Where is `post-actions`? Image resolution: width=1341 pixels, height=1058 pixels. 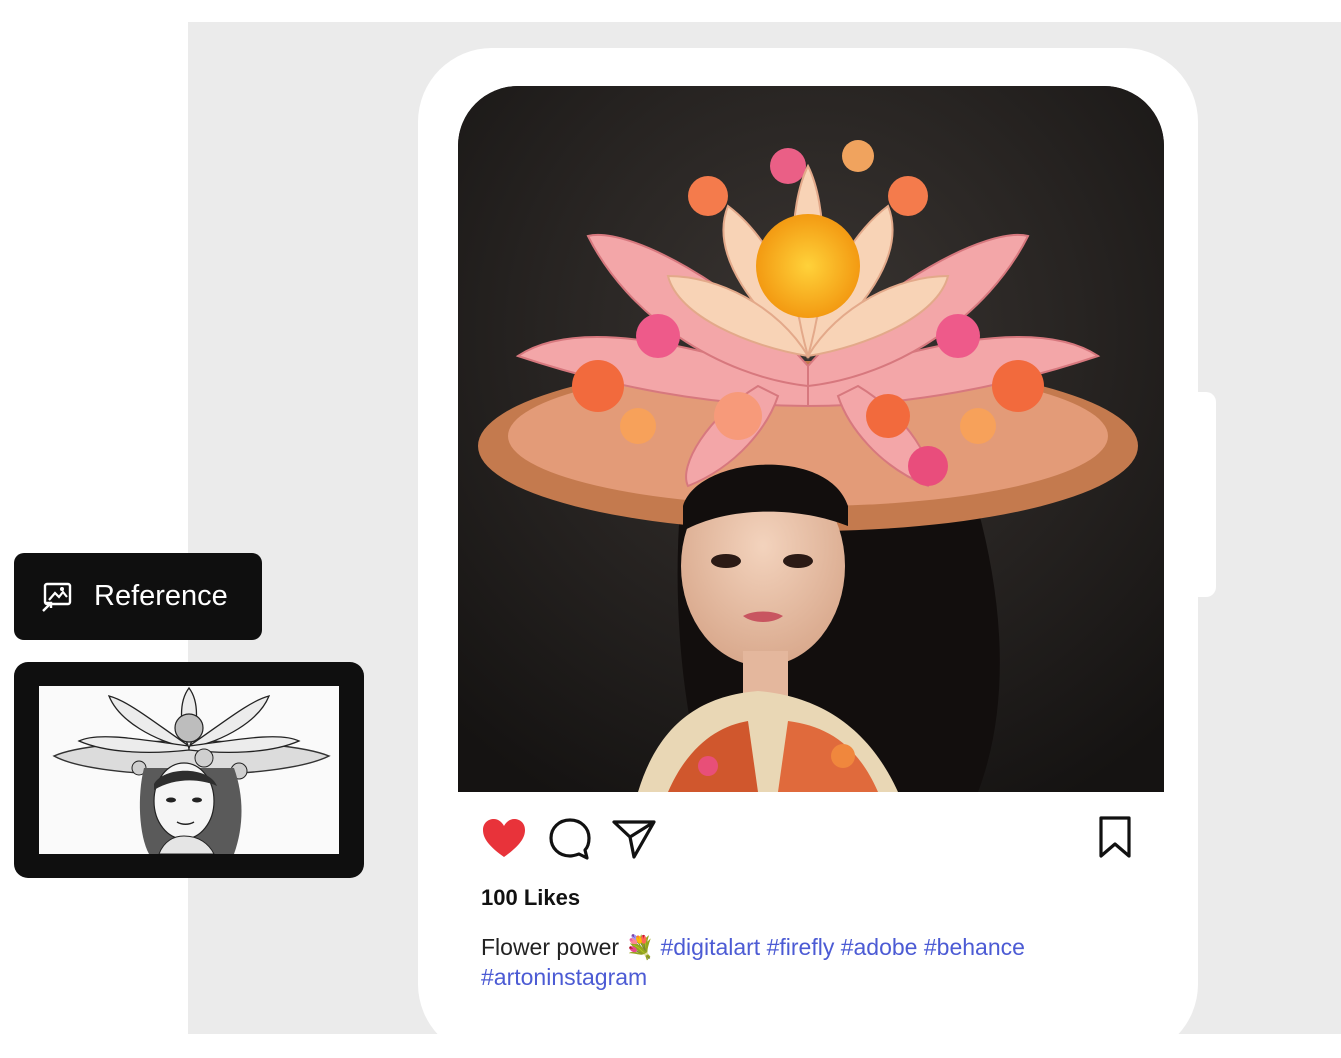
post-actions is located at coordinates (810, 840).